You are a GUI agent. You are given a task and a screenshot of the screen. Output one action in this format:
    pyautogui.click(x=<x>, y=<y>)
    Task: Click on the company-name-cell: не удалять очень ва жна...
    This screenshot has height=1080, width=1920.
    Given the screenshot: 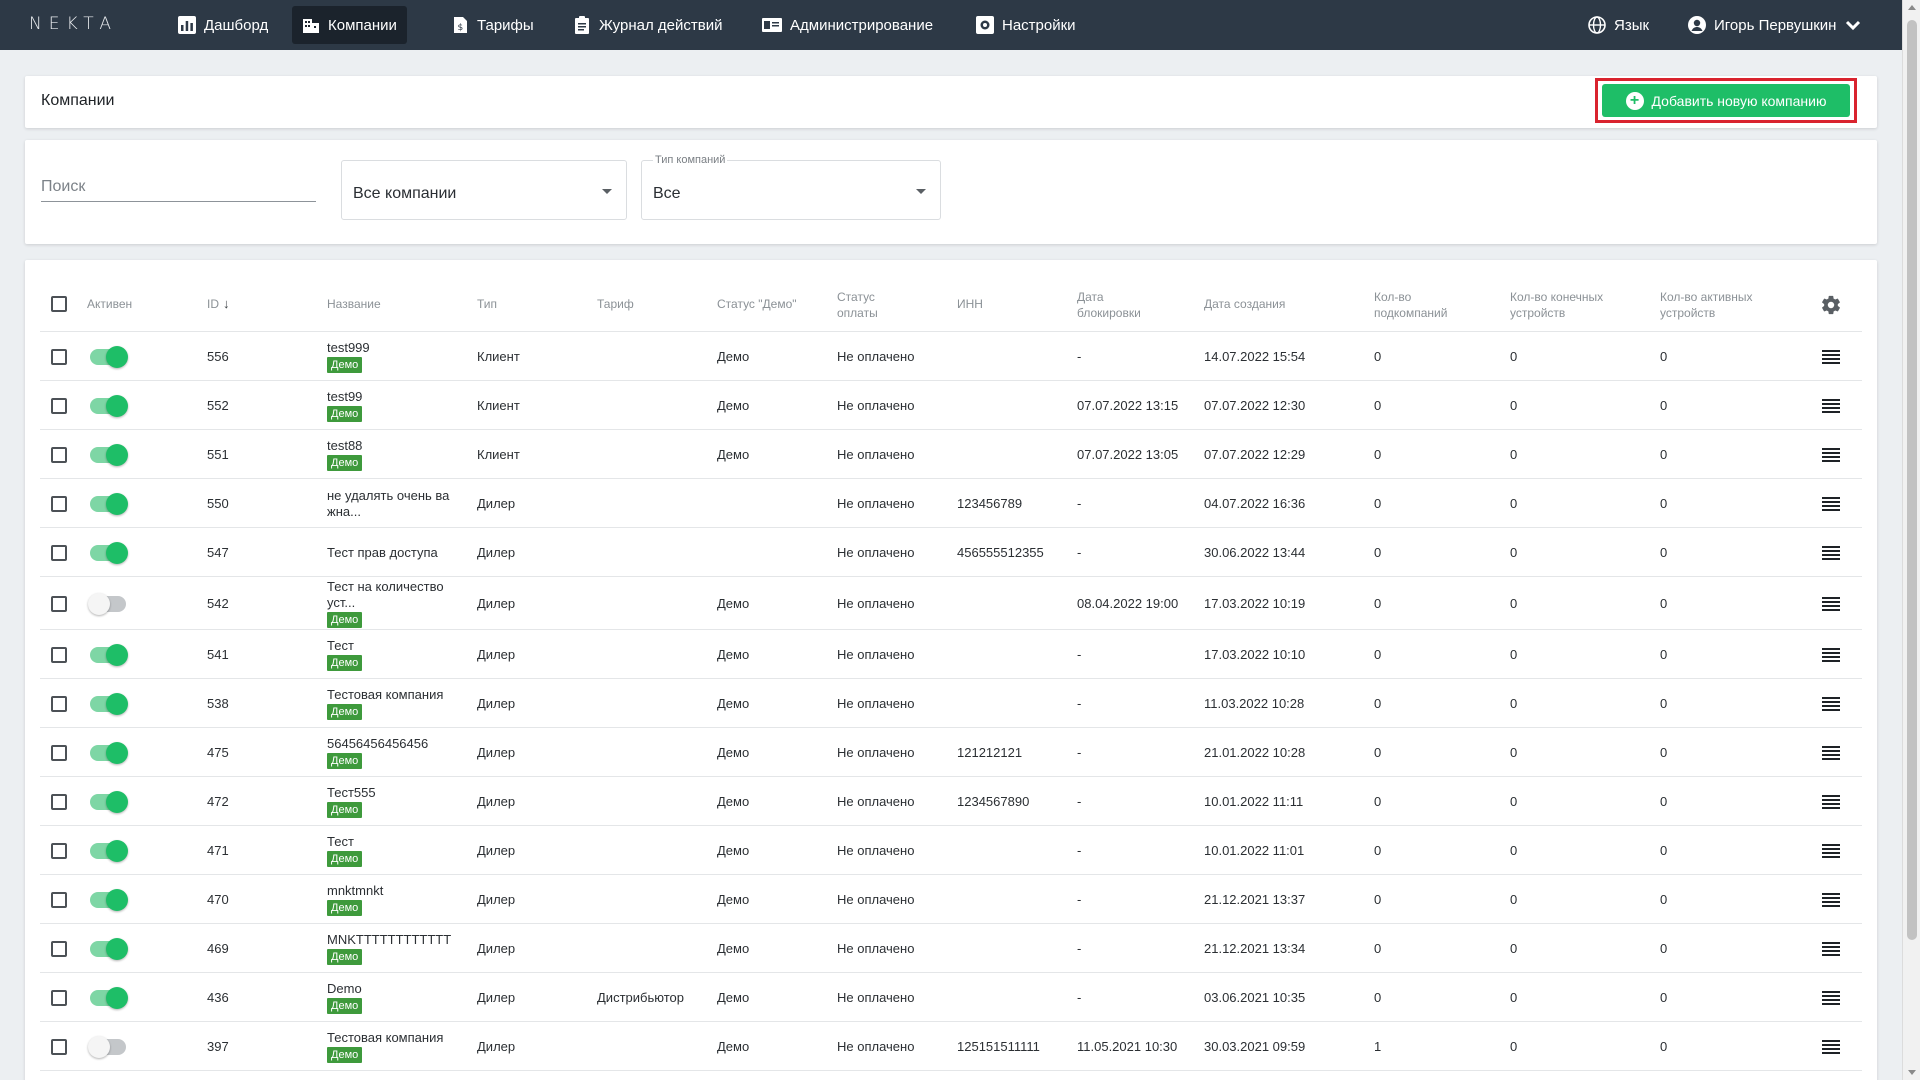 What is the action you would take?
    pyautogui.click(x=394, y=504)
    